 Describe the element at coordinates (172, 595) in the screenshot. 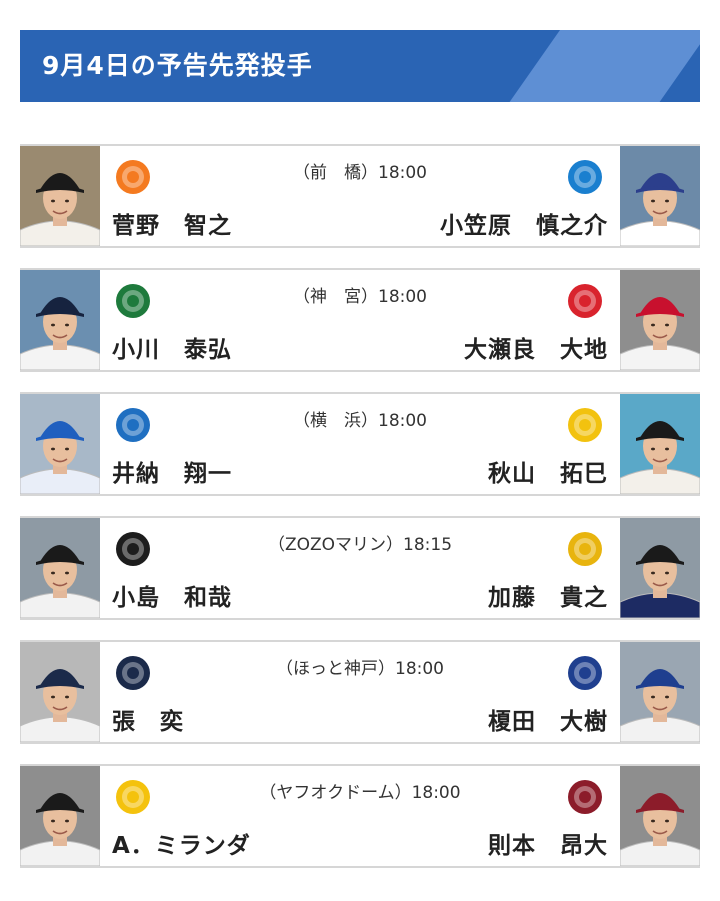

I see `home-pitcher-name: 小島 和哉` at that location.